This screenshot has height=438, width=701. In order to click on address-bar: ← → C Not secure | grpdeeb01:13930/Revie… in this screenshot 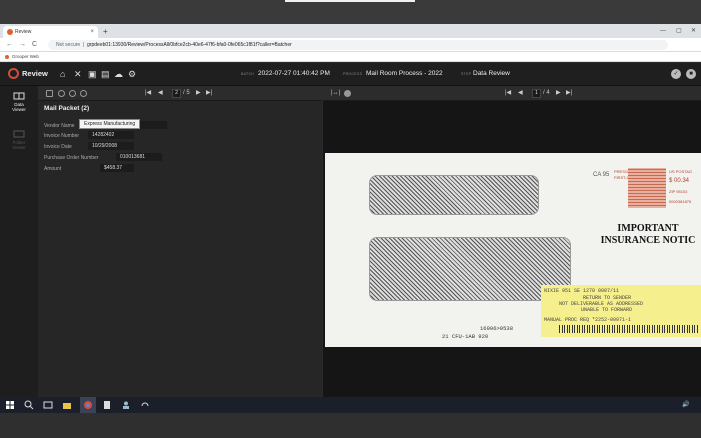, I will do `click(350, 45)`.